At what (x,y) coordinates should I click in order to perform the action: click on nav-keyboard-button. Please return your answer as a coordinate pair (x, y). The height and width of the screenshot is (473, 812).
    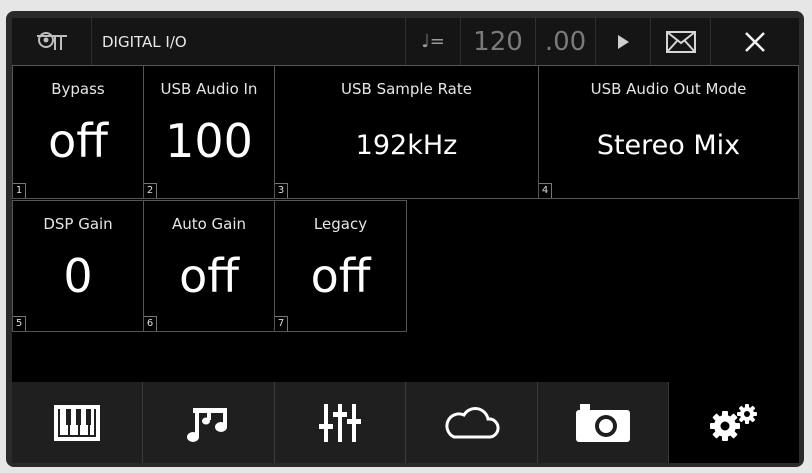
    Looking at the image, I should click on (77, 422).